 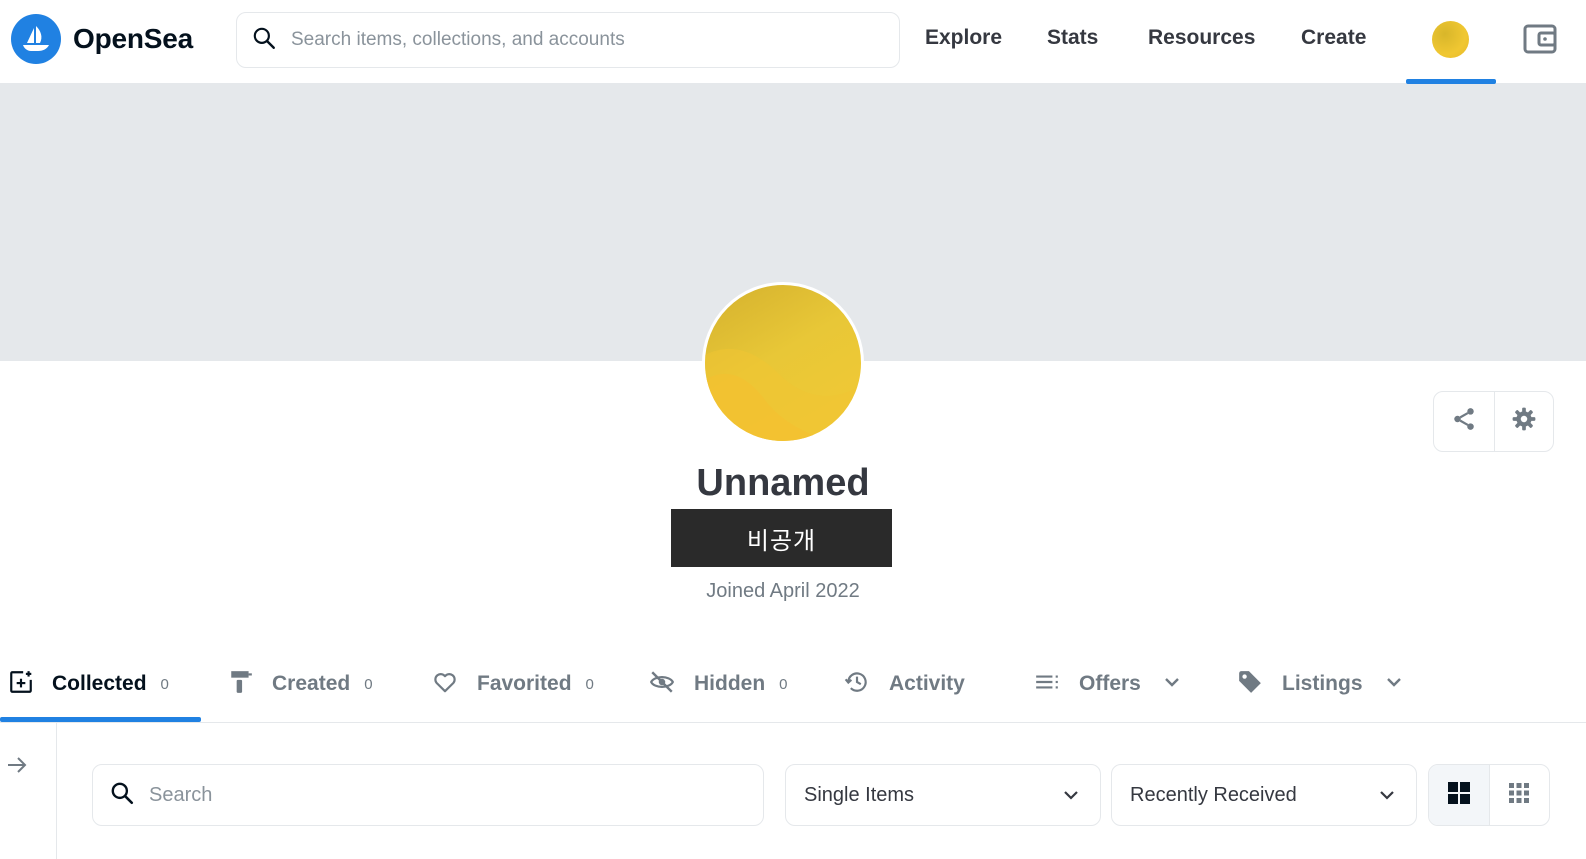 I want to click on list-icon, so click(x=1047, y=684).